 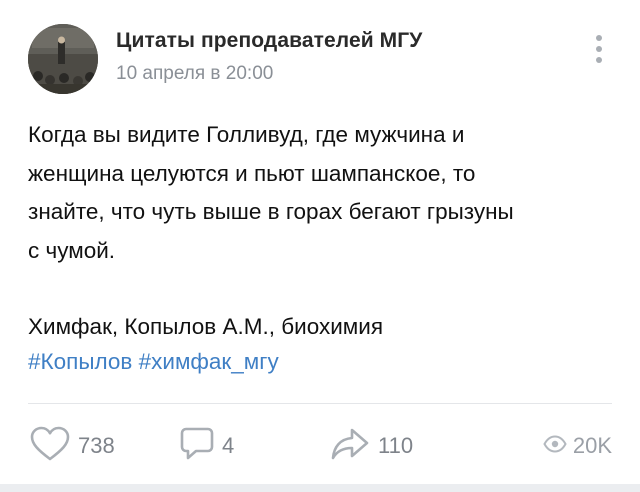 What do you see at coordinates (209, 361) in the screenshot?
I see `hashtag-link: #химфак_мгу` at bounding box center [209, 361].